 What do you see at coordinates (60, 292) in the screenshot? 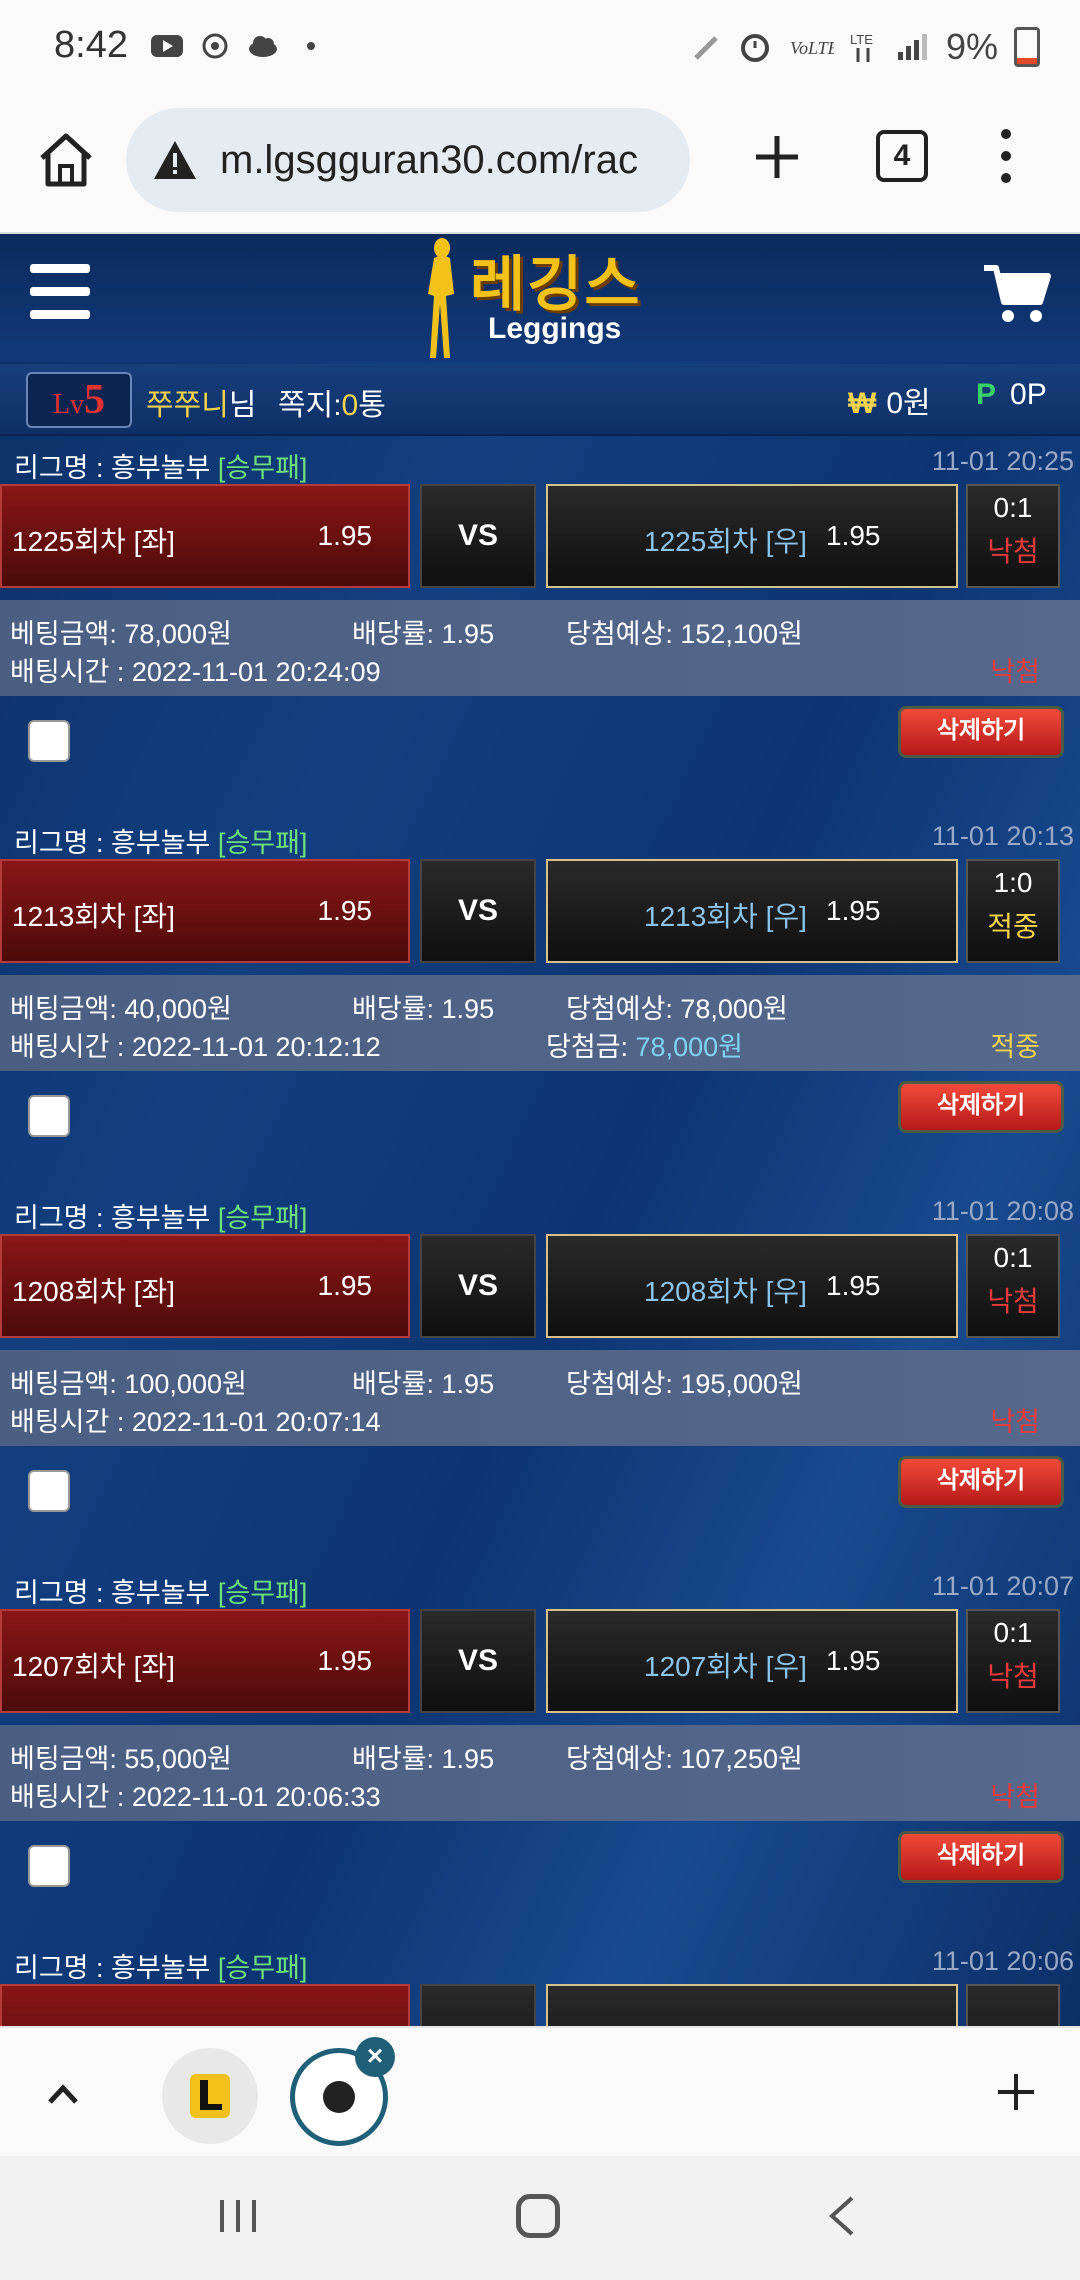
I see `hamburger-menu-icon` at bounding box center [60, 292].